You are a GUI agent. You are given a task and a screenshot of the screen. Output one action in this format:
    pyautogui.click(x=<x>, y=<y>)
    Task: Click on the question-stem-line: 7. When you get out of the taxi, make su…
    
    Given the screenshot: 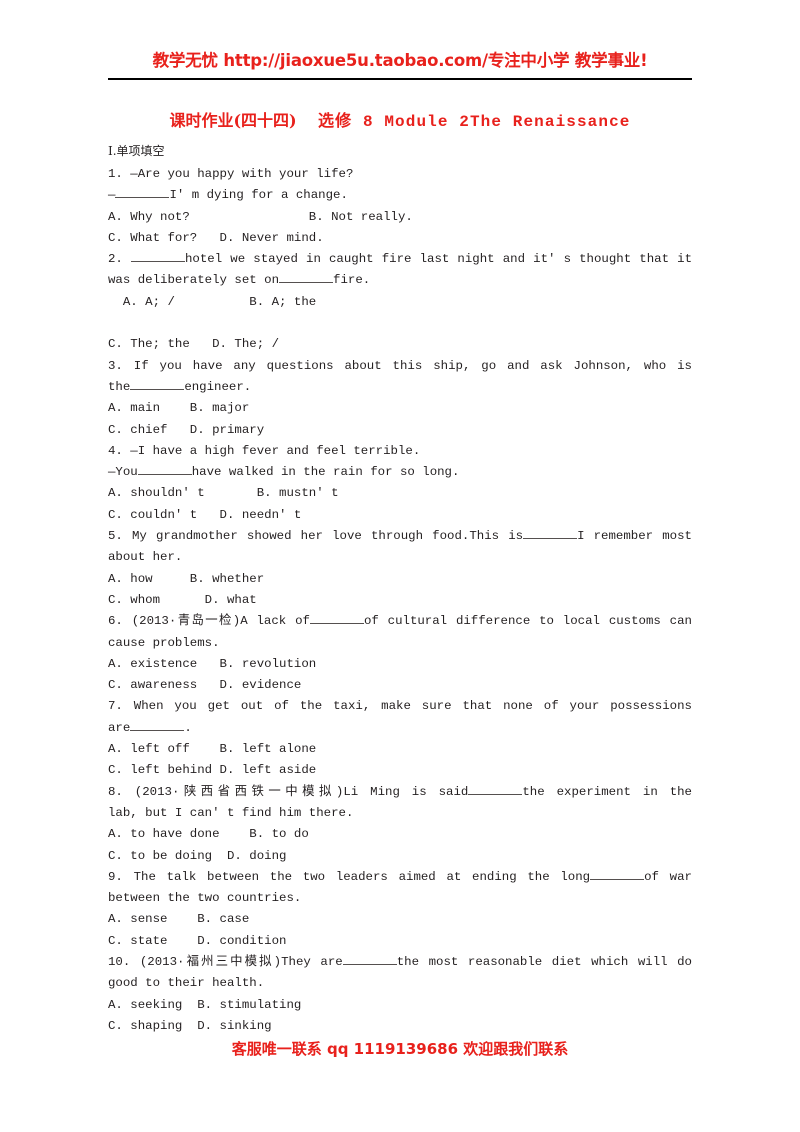 What is the action you would take?
    pyautogui.click(x=400, y=706)
    